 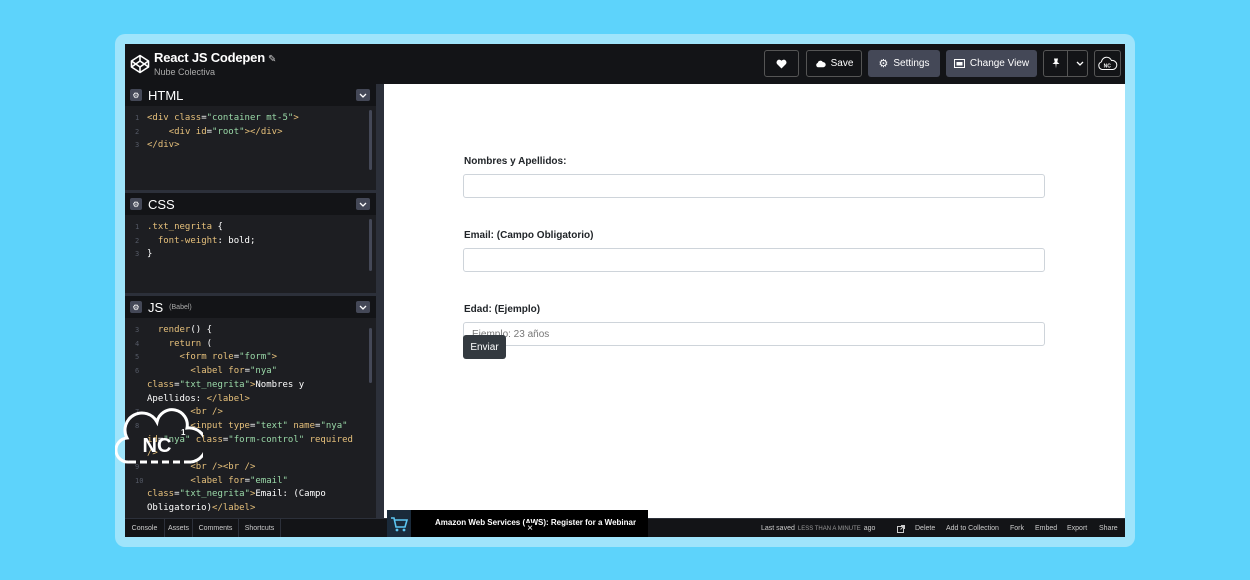 What do you see at coordinates (274, 357) in the screenshot?
I see `code-token: >` at bounding box center [274, 357].